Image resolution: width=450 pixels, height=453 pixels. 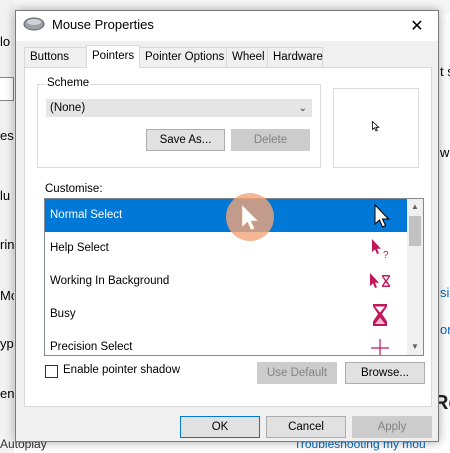 I want to click on bg-text-fragment: Mo, so click(x=7, y=295).